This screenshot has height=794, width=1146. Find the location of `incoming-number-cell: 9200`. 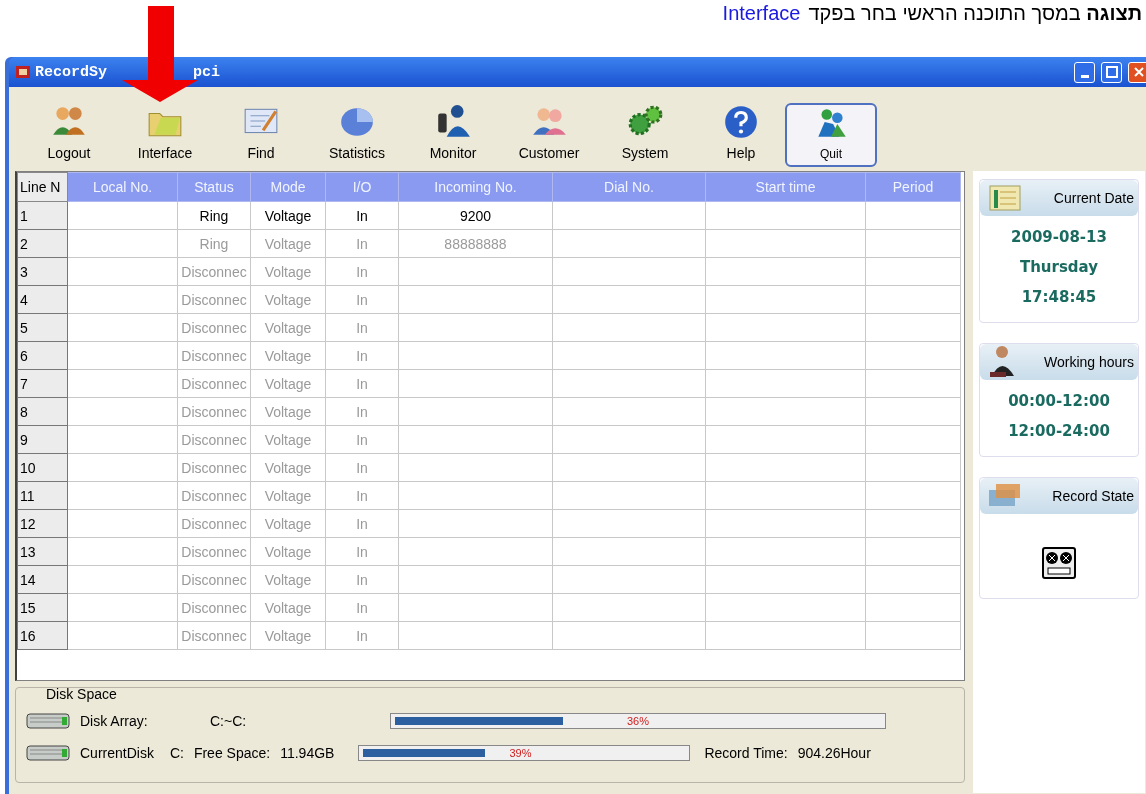

incoming-number-cell: 9200 is located at coordinates (475, 215).